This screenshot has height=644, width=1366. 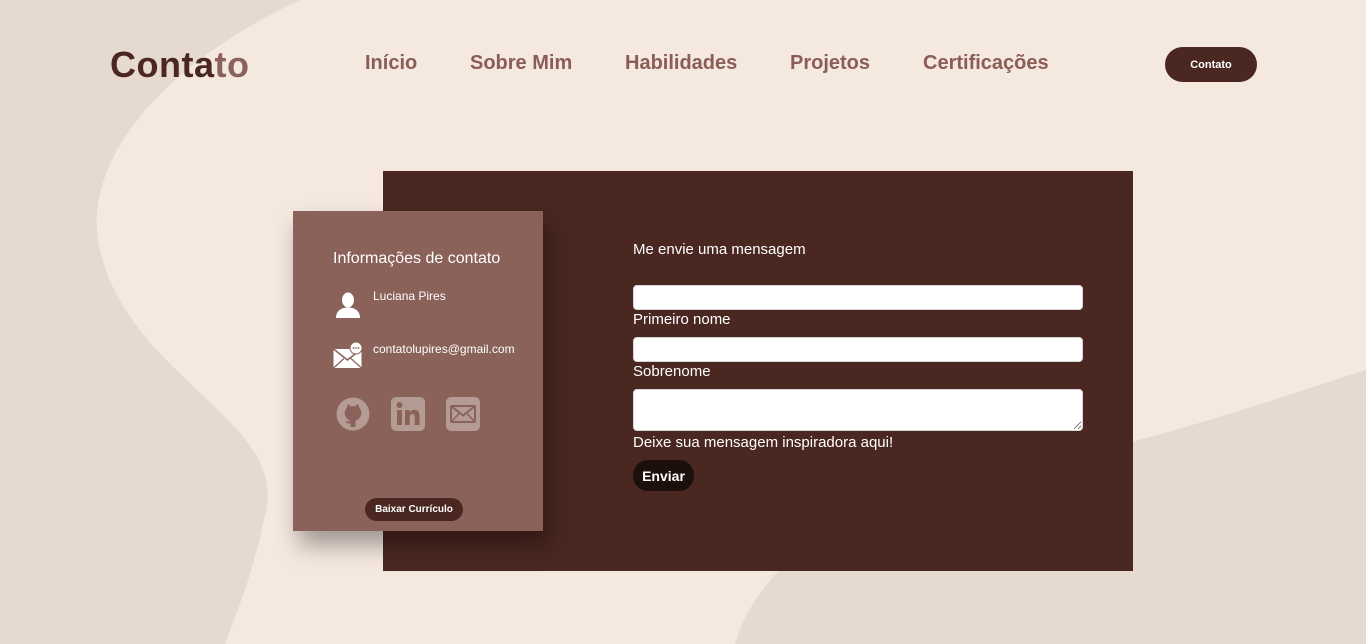 I want to click on message-textarea, so click(x=858, y=410).